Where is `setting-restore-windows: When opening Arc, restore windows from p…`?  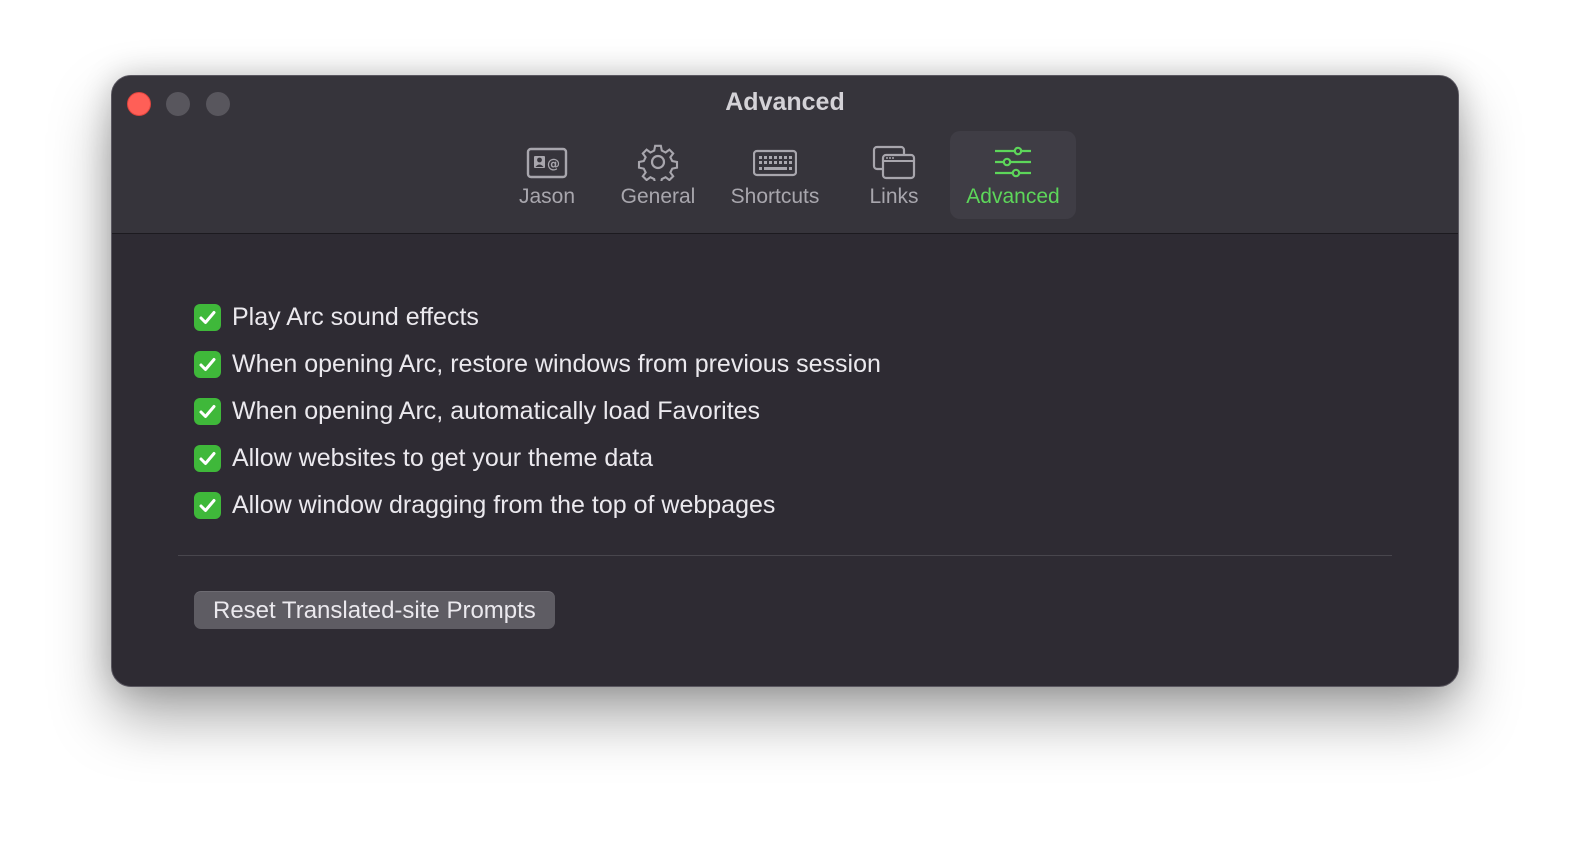 setting-restore-windows: When opening Arc, restore windows from p… is located at coordinates (537, 364).